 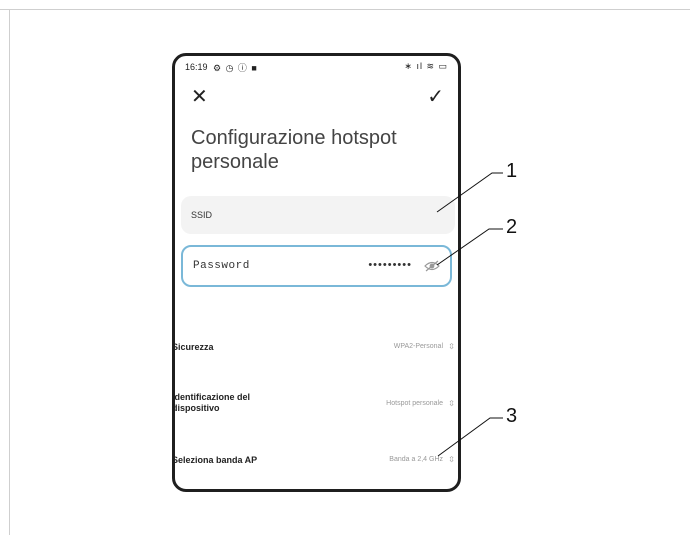 I want to click on callout-1: 1, so click(x=512, y=171).